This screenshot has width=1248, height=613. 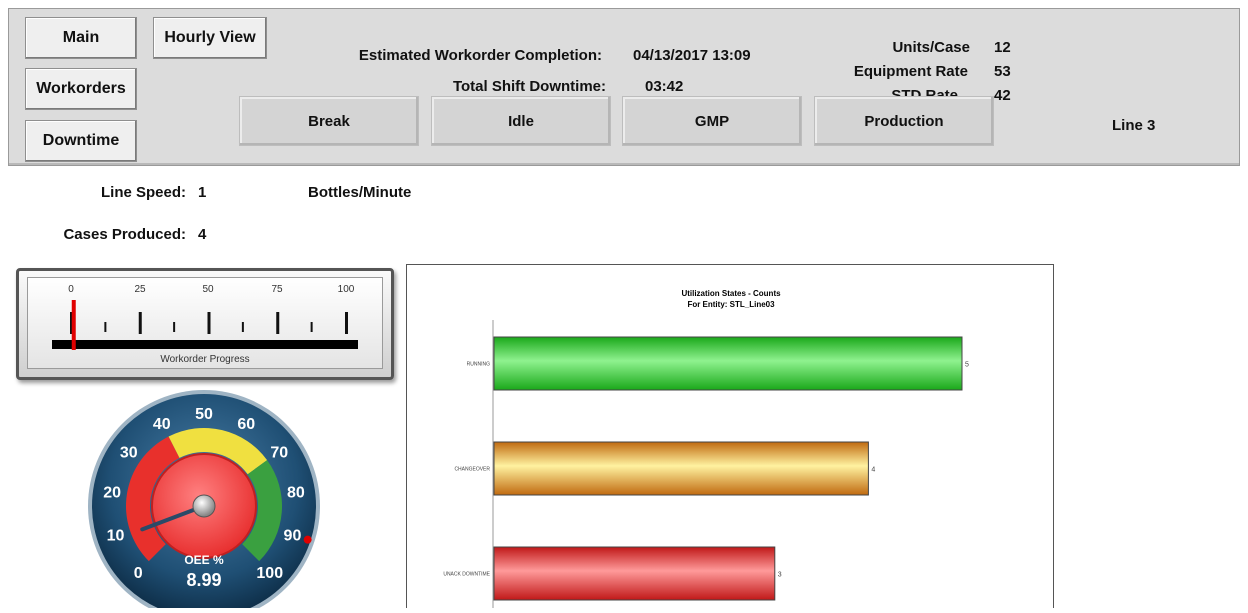 I want to click on std-rate-value: 42, so click(x=1002, y=95).